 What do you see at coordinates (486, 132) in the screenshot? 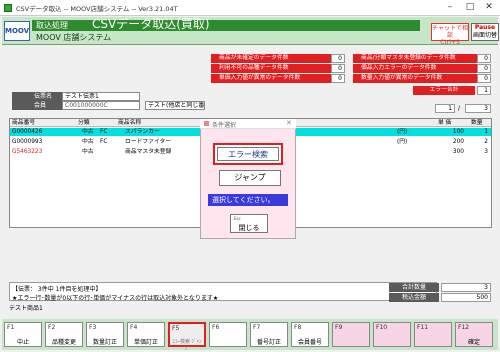
I see `item-qty: 1` at bounding box center [486, 132].